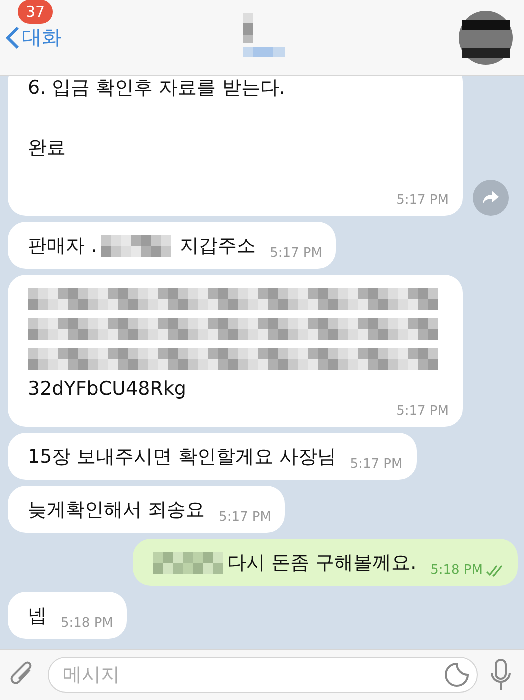  What do you see at coordinates (501, 675) in the screenshot?
I see `microphone-icon` at bounding box center [501, 675].